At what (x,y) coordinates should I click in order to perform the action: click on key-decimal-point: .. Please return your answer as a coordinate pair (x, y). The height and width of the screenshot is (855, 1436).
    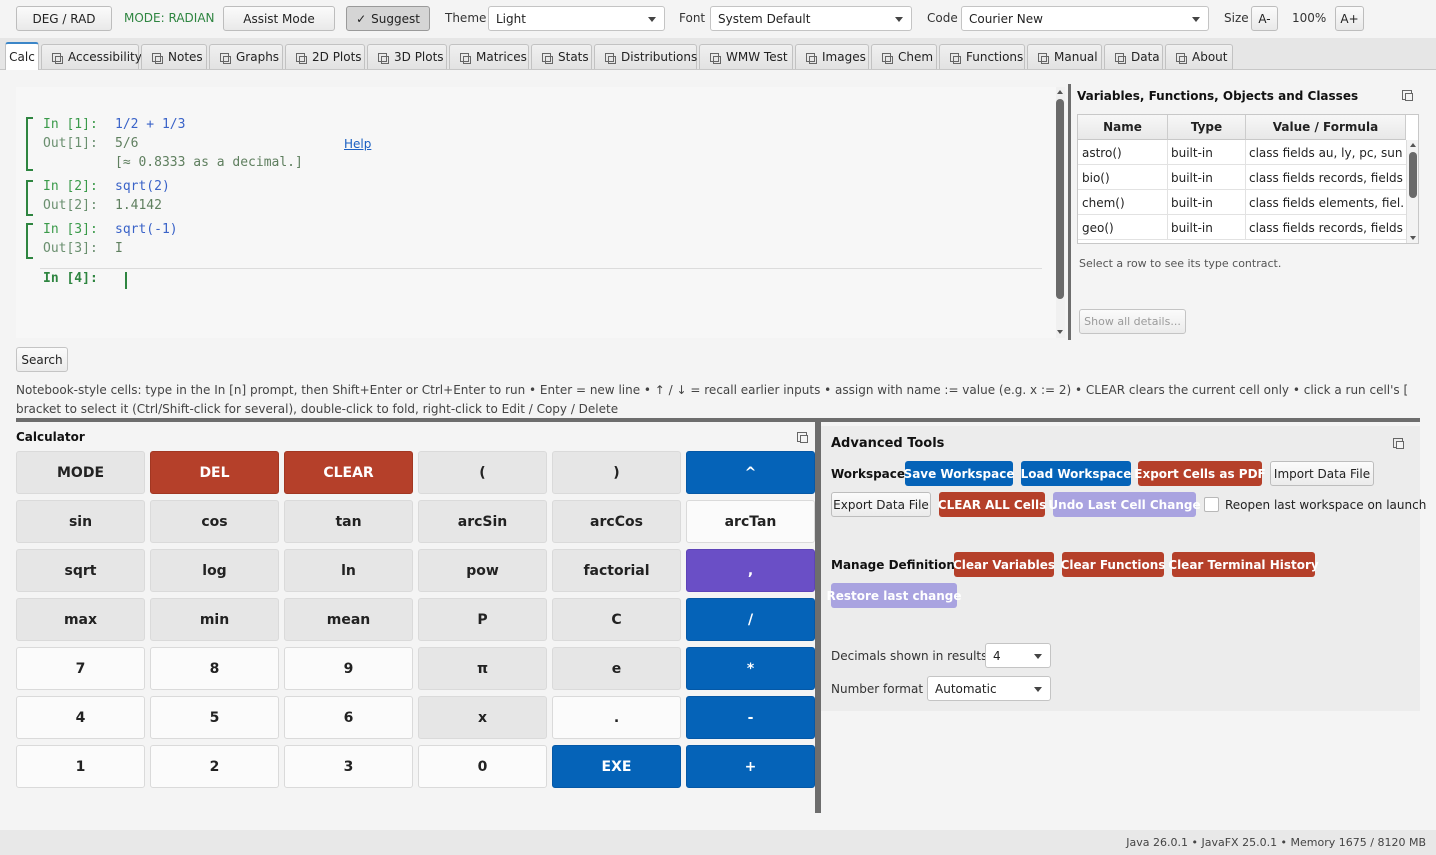
    Looking at the image, I should click on (616, 717).